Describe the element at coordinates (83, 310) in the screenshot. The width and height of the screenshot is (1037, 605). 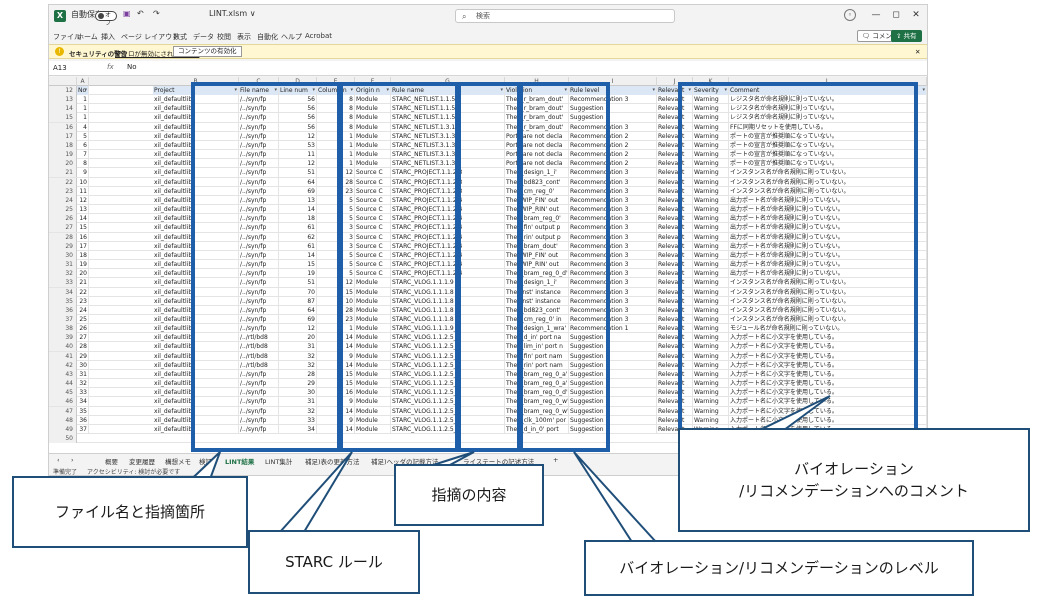
I see `table-cell: 24` at that location.